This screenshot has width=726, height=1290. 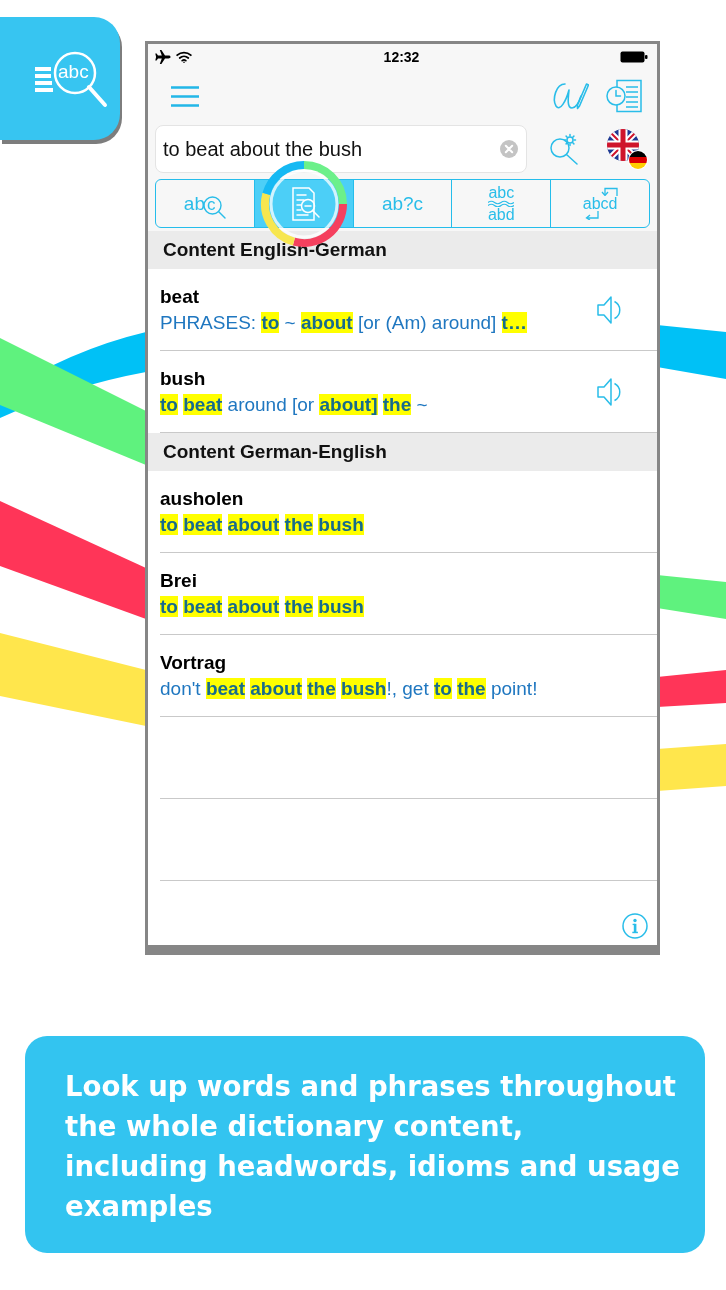 What do you see at coordinates (402, 250) in the screenshot?
I see `section-header: Content English-German` at bounding box center [402, 250].